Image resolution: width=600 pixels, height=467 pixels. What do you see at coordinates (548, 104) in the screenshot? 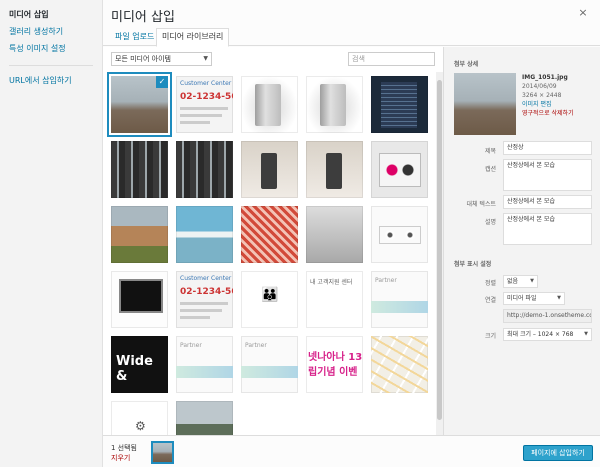
I see `edit-image-link: 이미지 편집` at bounding box center [548, 104].